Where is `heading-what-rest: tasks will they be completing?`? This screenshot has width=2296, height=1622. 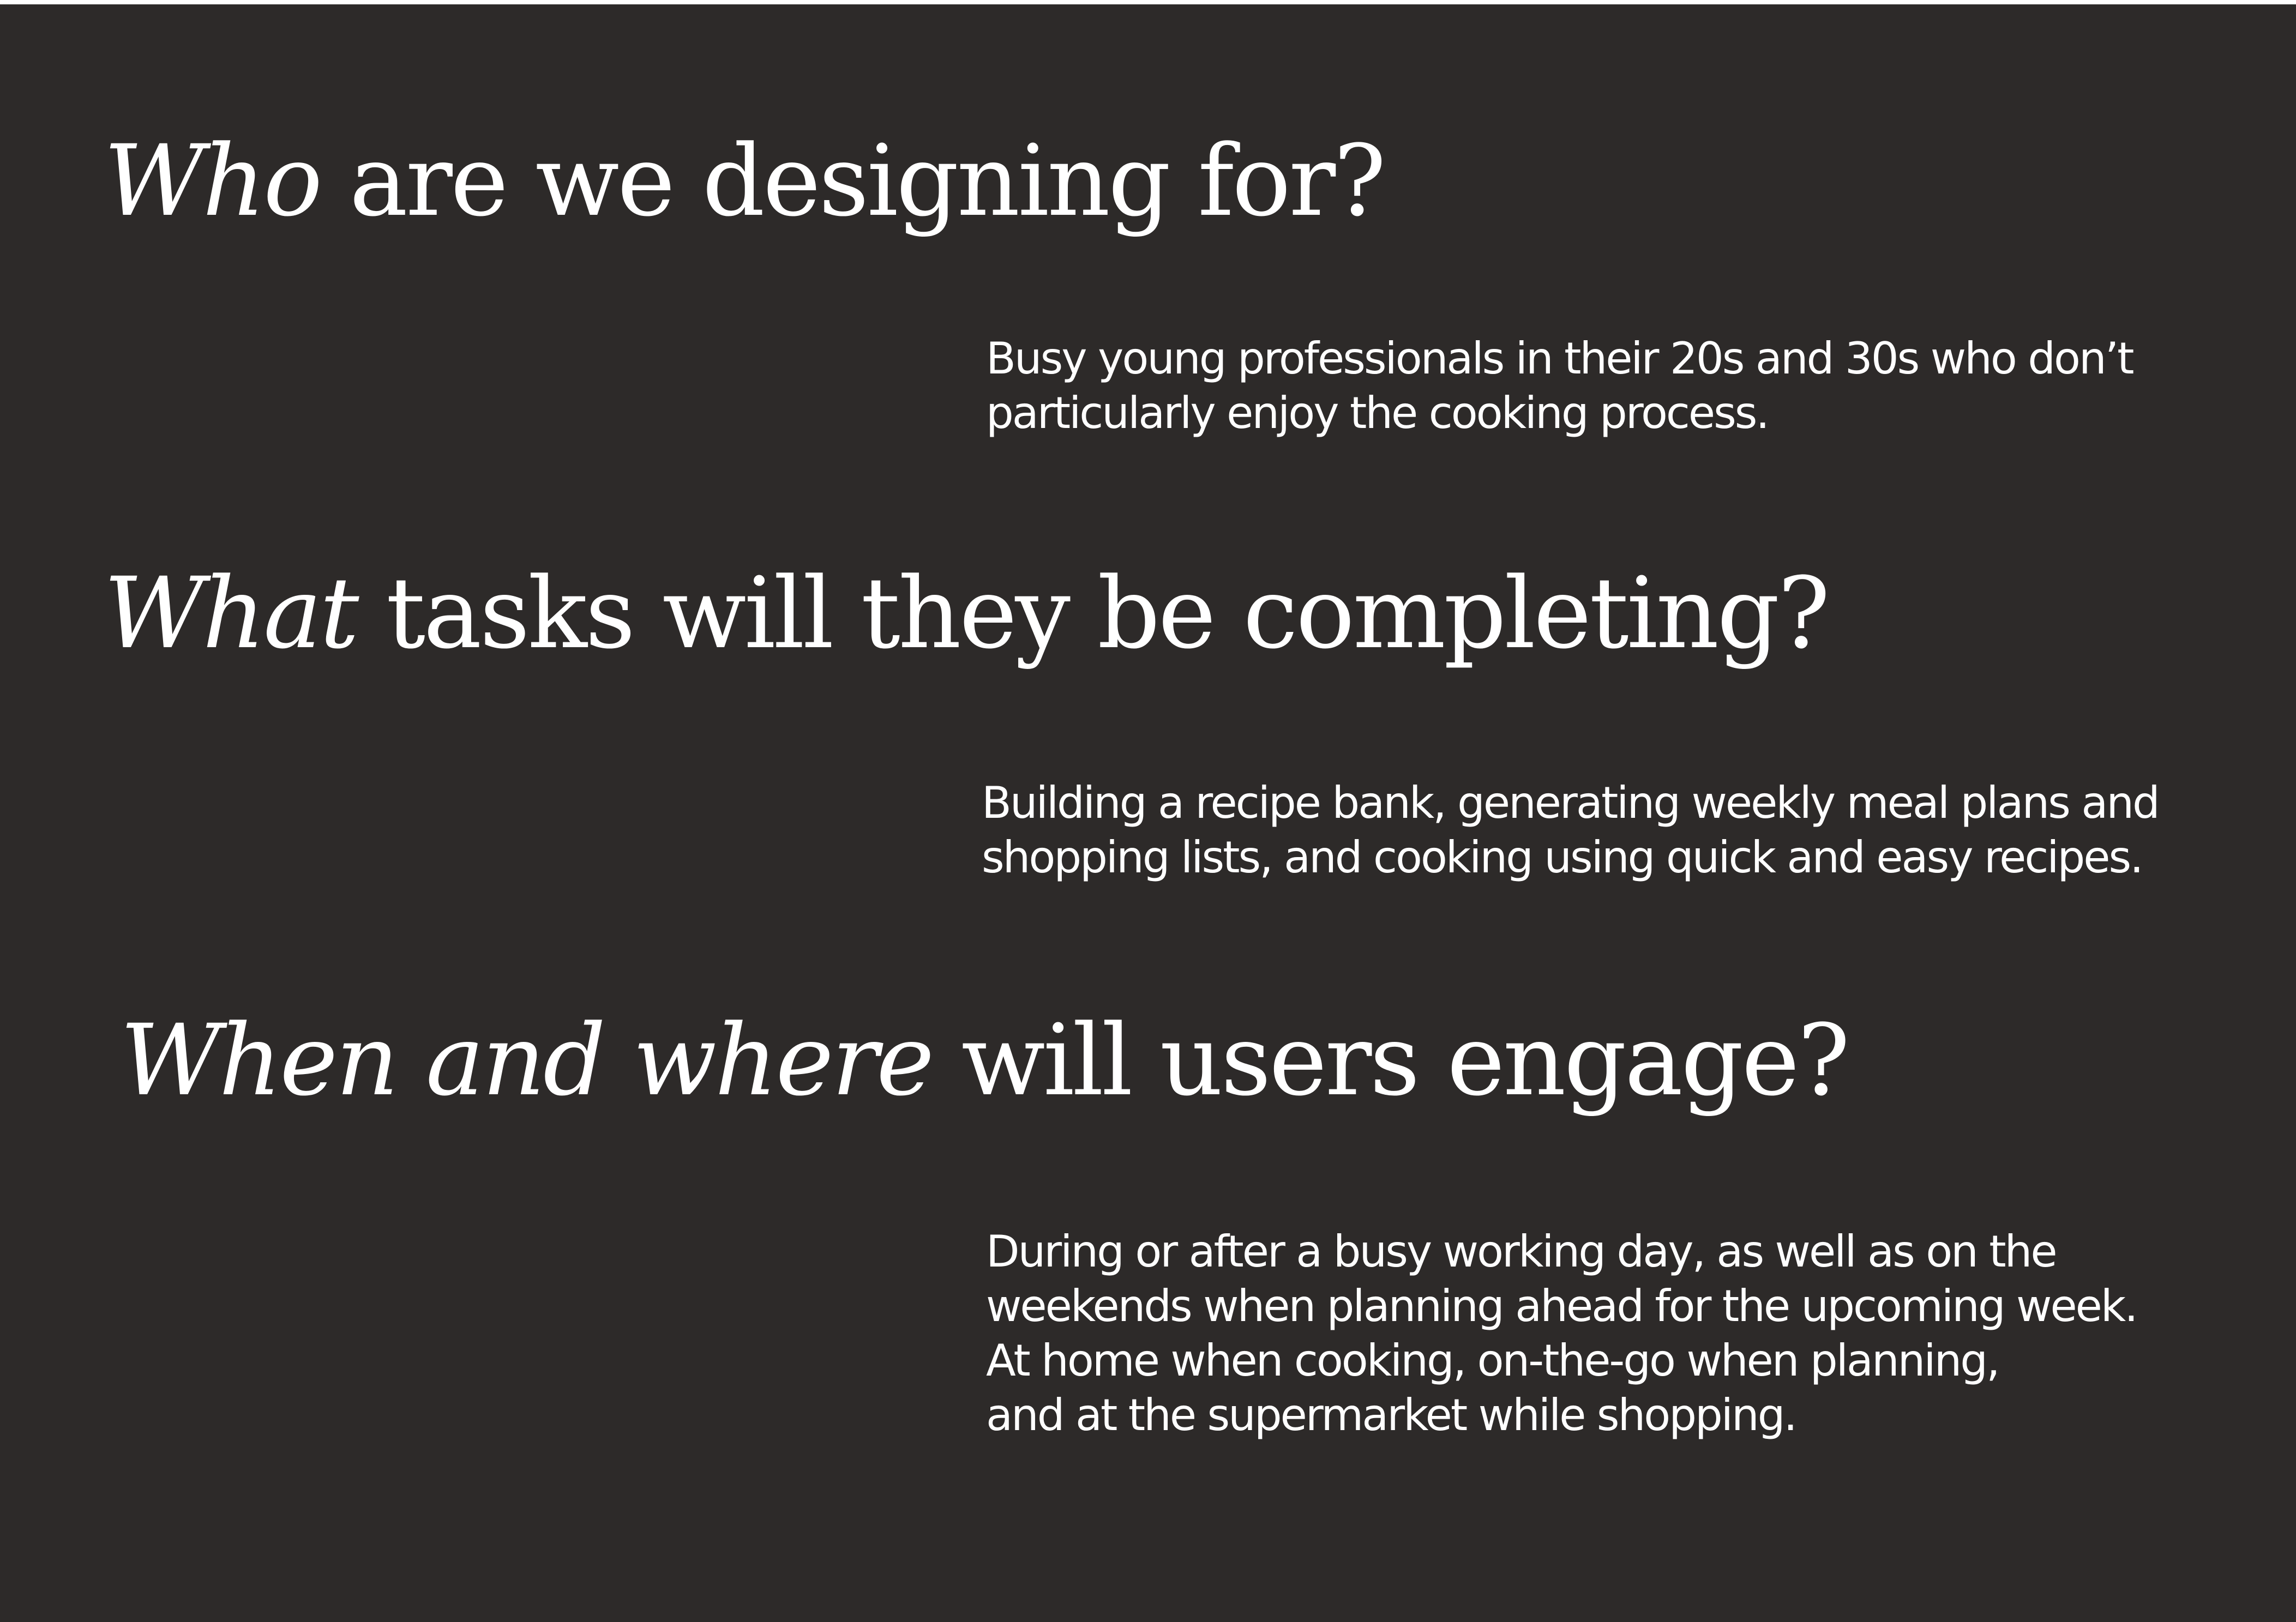
heading-what-rest: tasks will they be completing? is located at coordinates (1093, 614).